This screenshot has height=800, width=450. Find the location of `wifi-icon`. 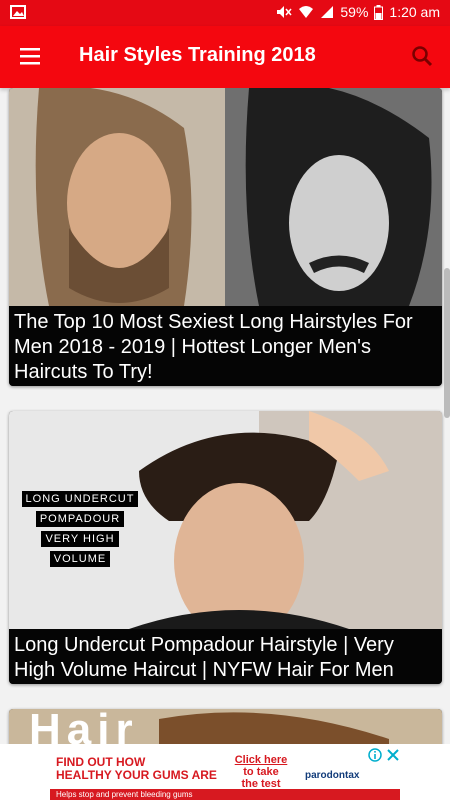

wifi-icon is located at coordinates (306, 12).